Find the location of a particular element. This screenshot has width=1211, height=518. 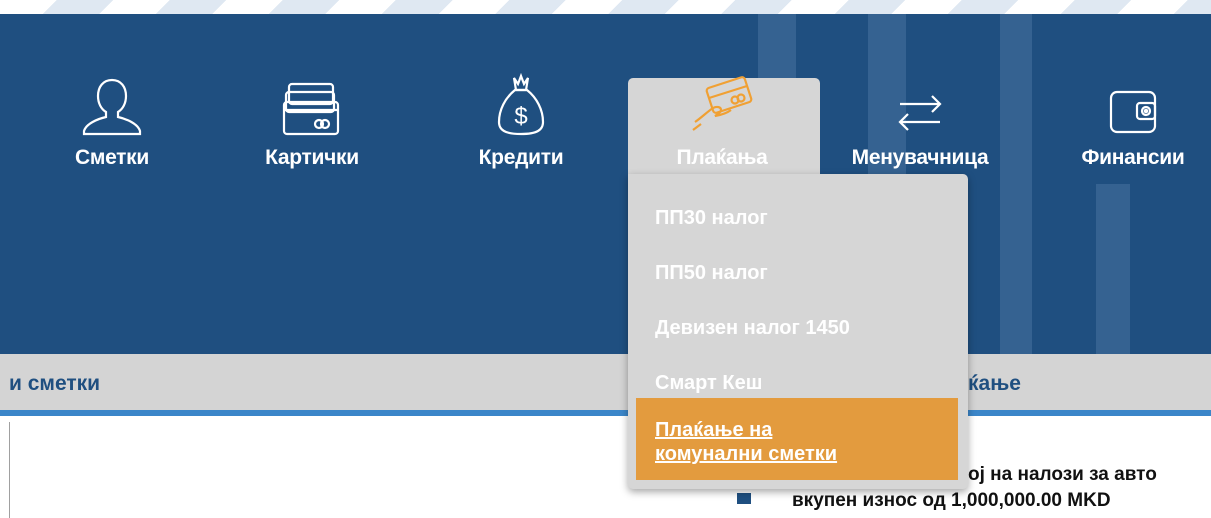

info-line: вкупен износ од 1,000,000.00 MKD is located at coordinates (951, 500).